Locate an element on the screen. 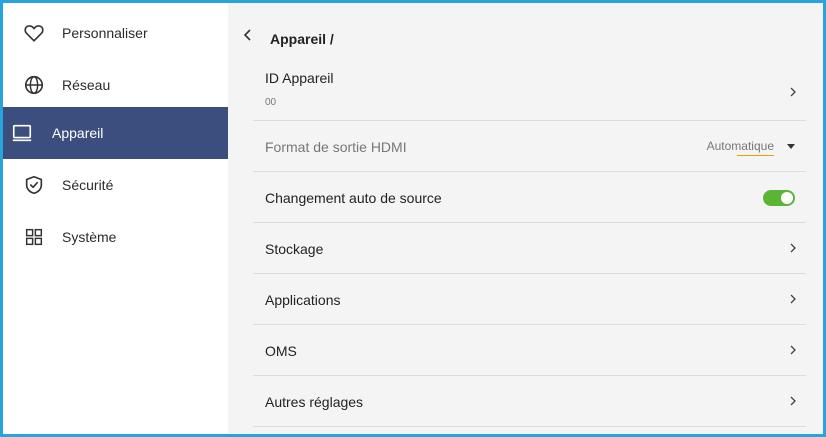 Image resolution: width=826 pixels, height=437 pixels. sidebar-item-label: Sécurité is located at coordinates (88, 185).